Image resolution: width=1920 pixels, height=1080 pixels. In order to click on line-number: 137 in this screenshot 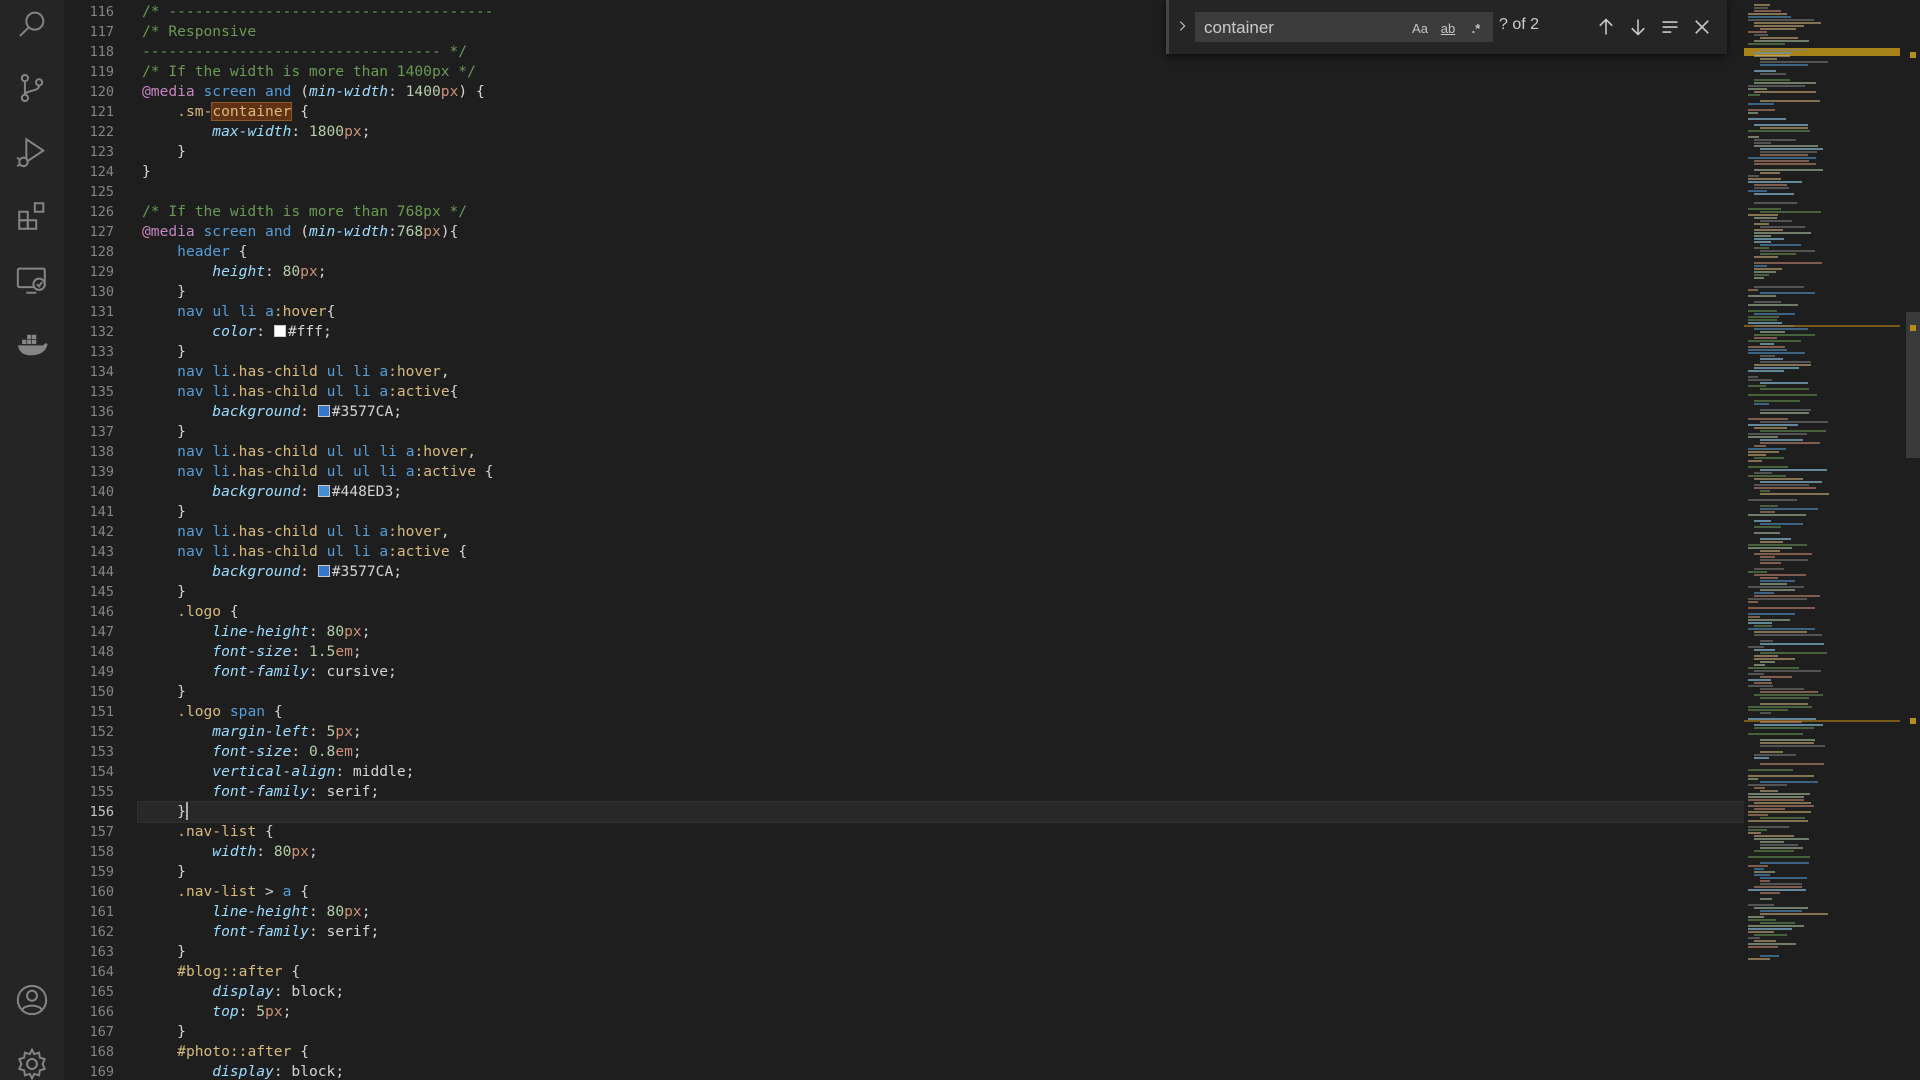, I will do `click(101, 432)`.